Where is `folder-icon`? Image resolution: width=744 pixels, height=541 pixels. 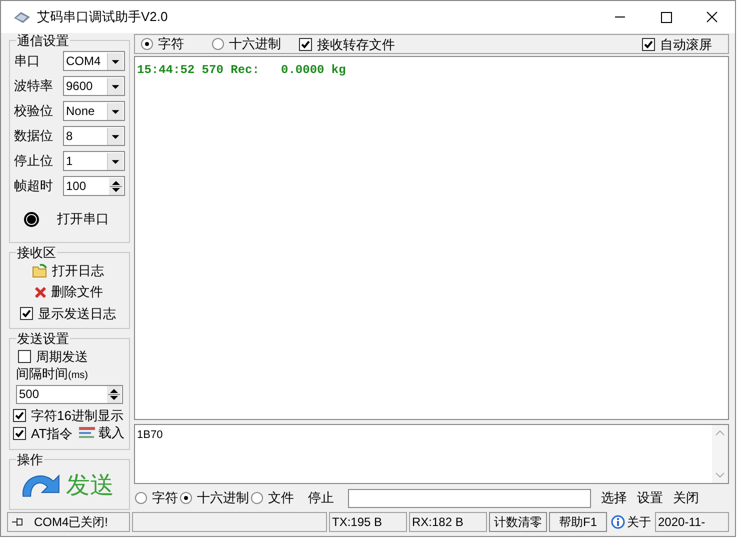
folder-icon is located at coordinates (40, 271).